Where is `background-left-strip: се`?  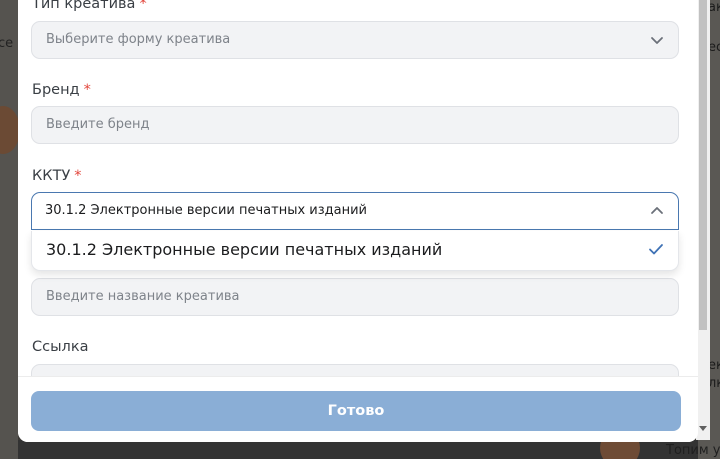
background-left-strip: се is located at coordinates (9, 229).